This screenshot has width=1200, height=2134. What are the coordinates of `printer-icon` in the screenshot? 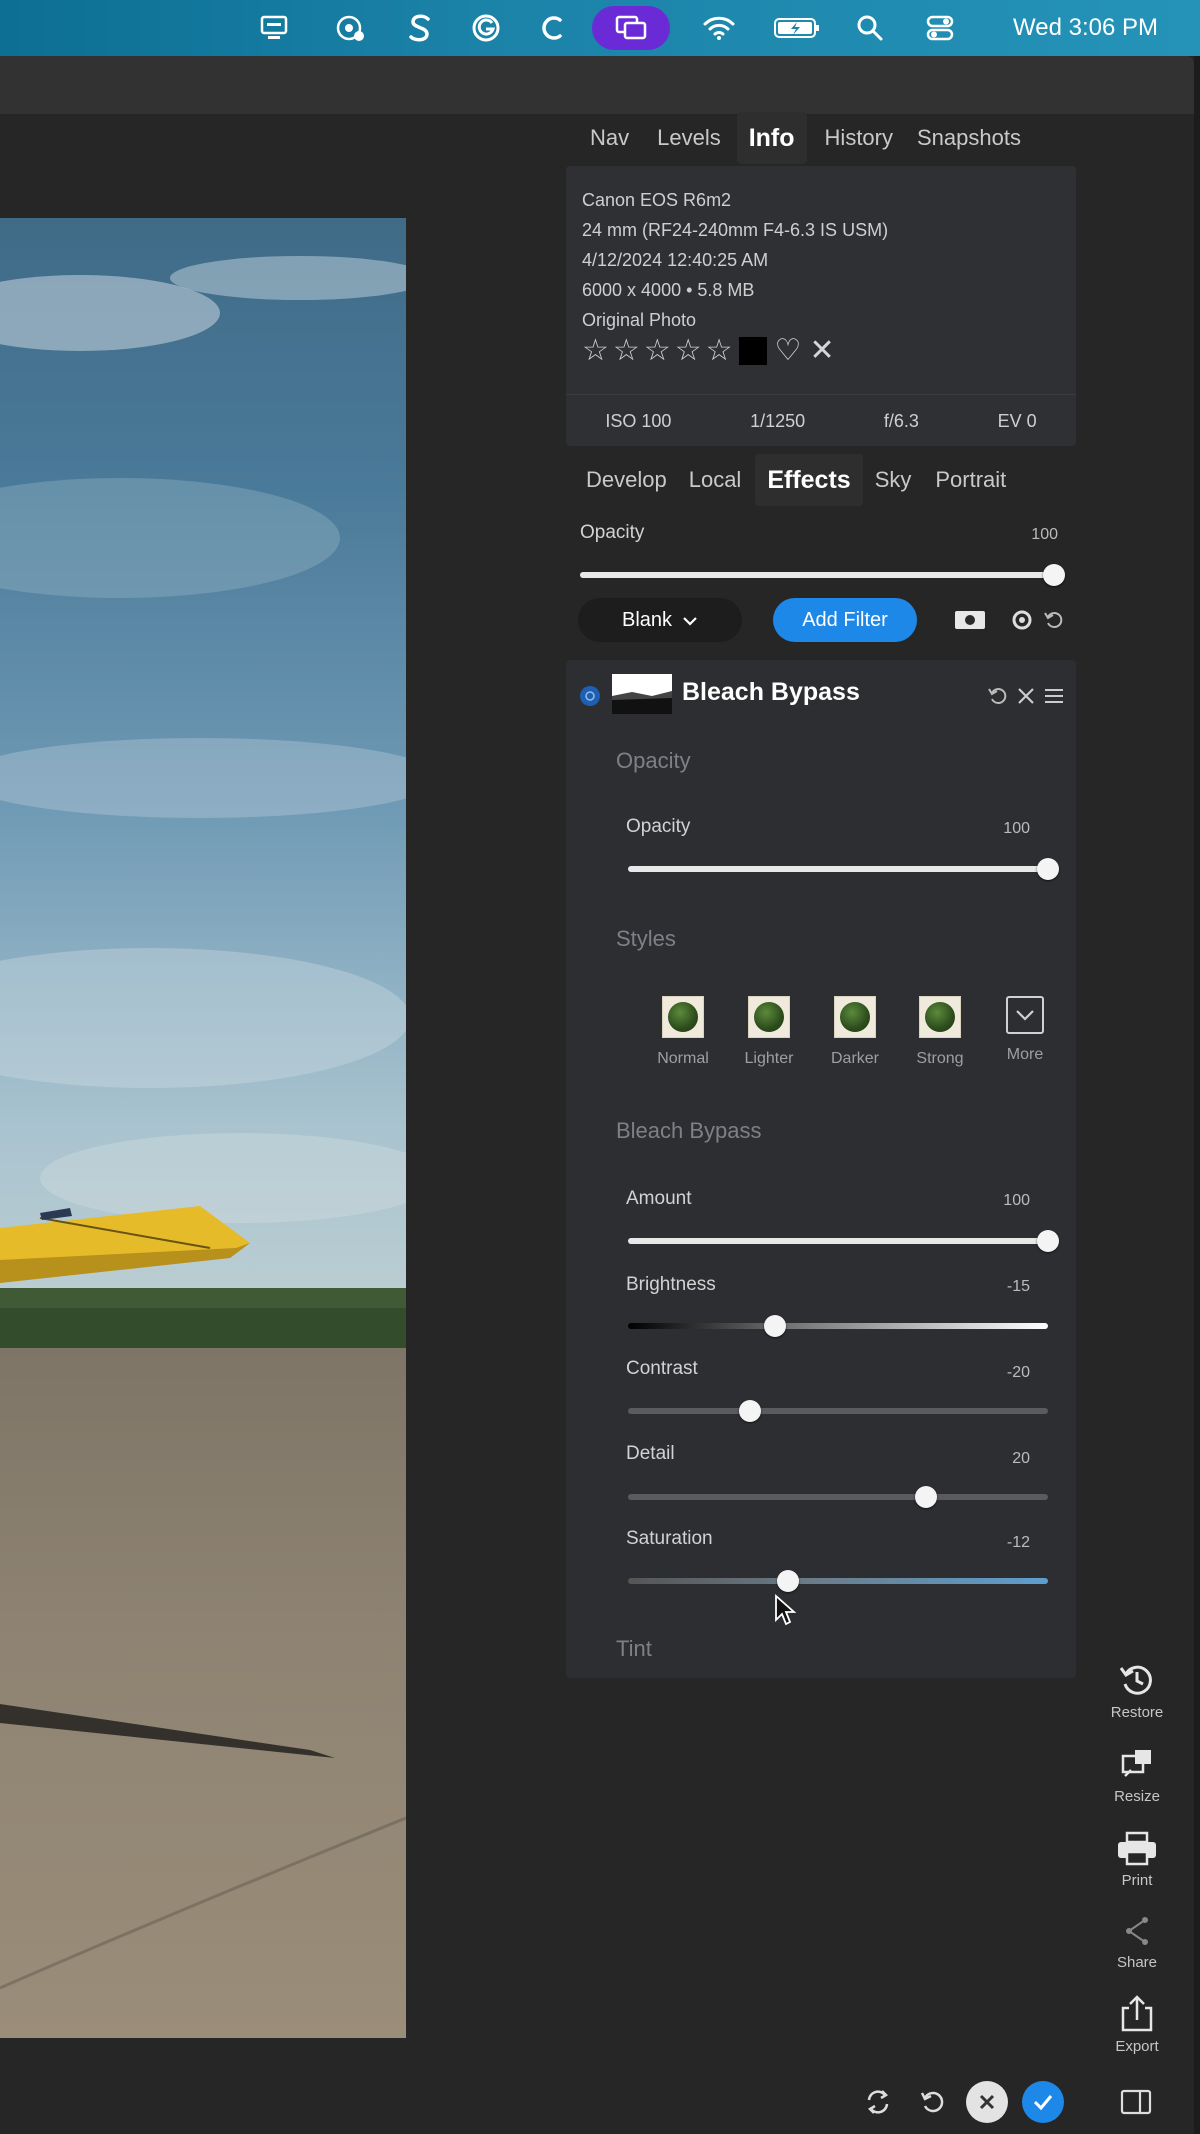 It's located at (1137, 1848).